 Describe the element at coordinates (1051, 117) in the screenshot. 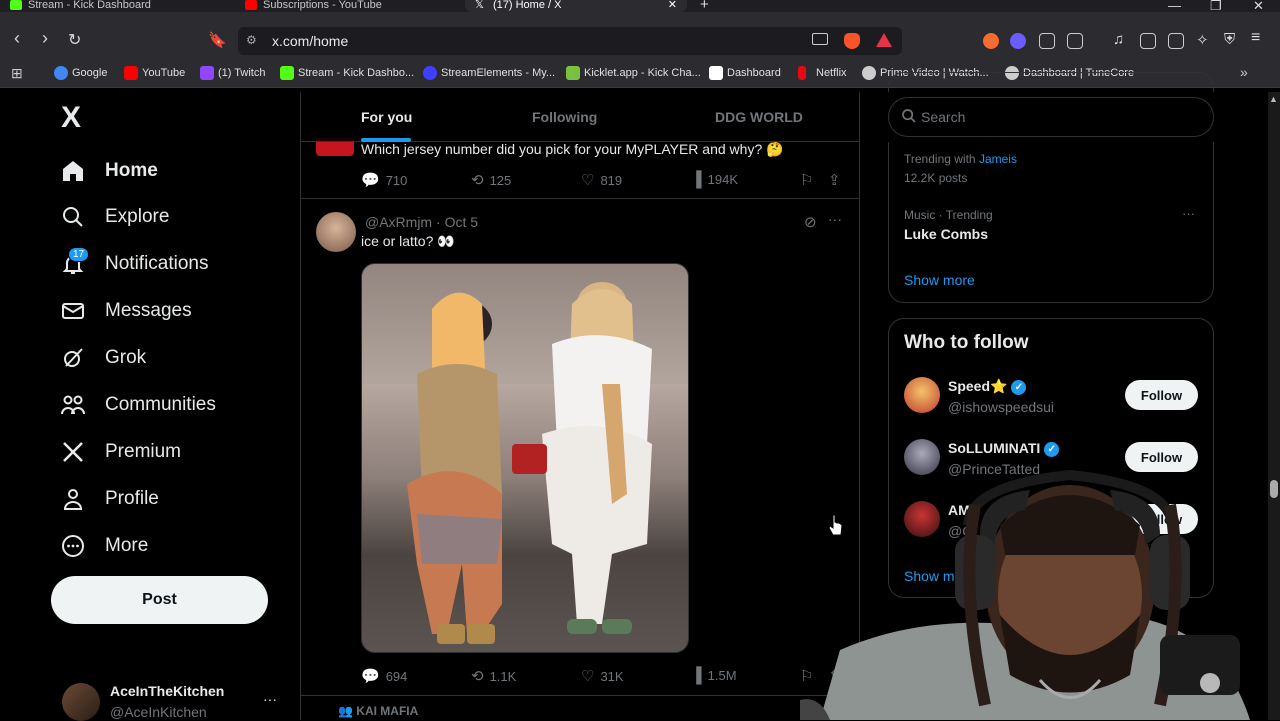

I see `search-input: Search` at that location.